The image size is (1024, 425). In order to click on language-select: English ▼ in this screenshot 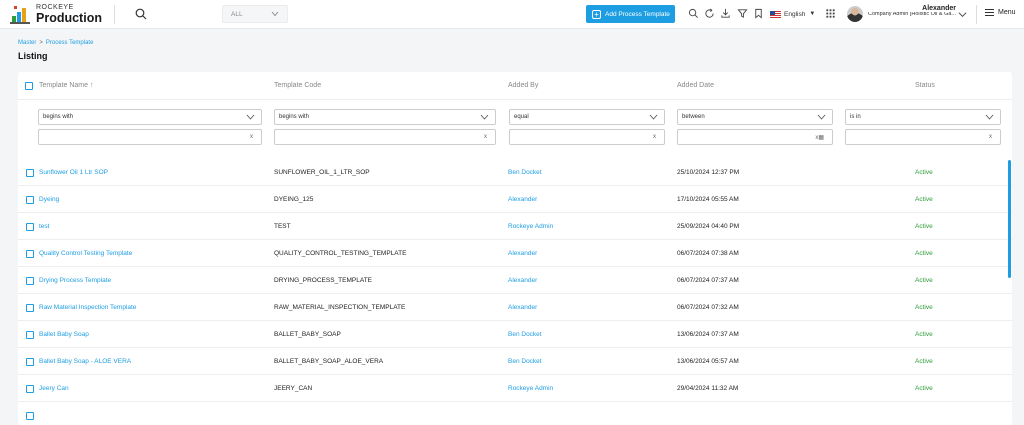, I will do `click(795, 14)`.